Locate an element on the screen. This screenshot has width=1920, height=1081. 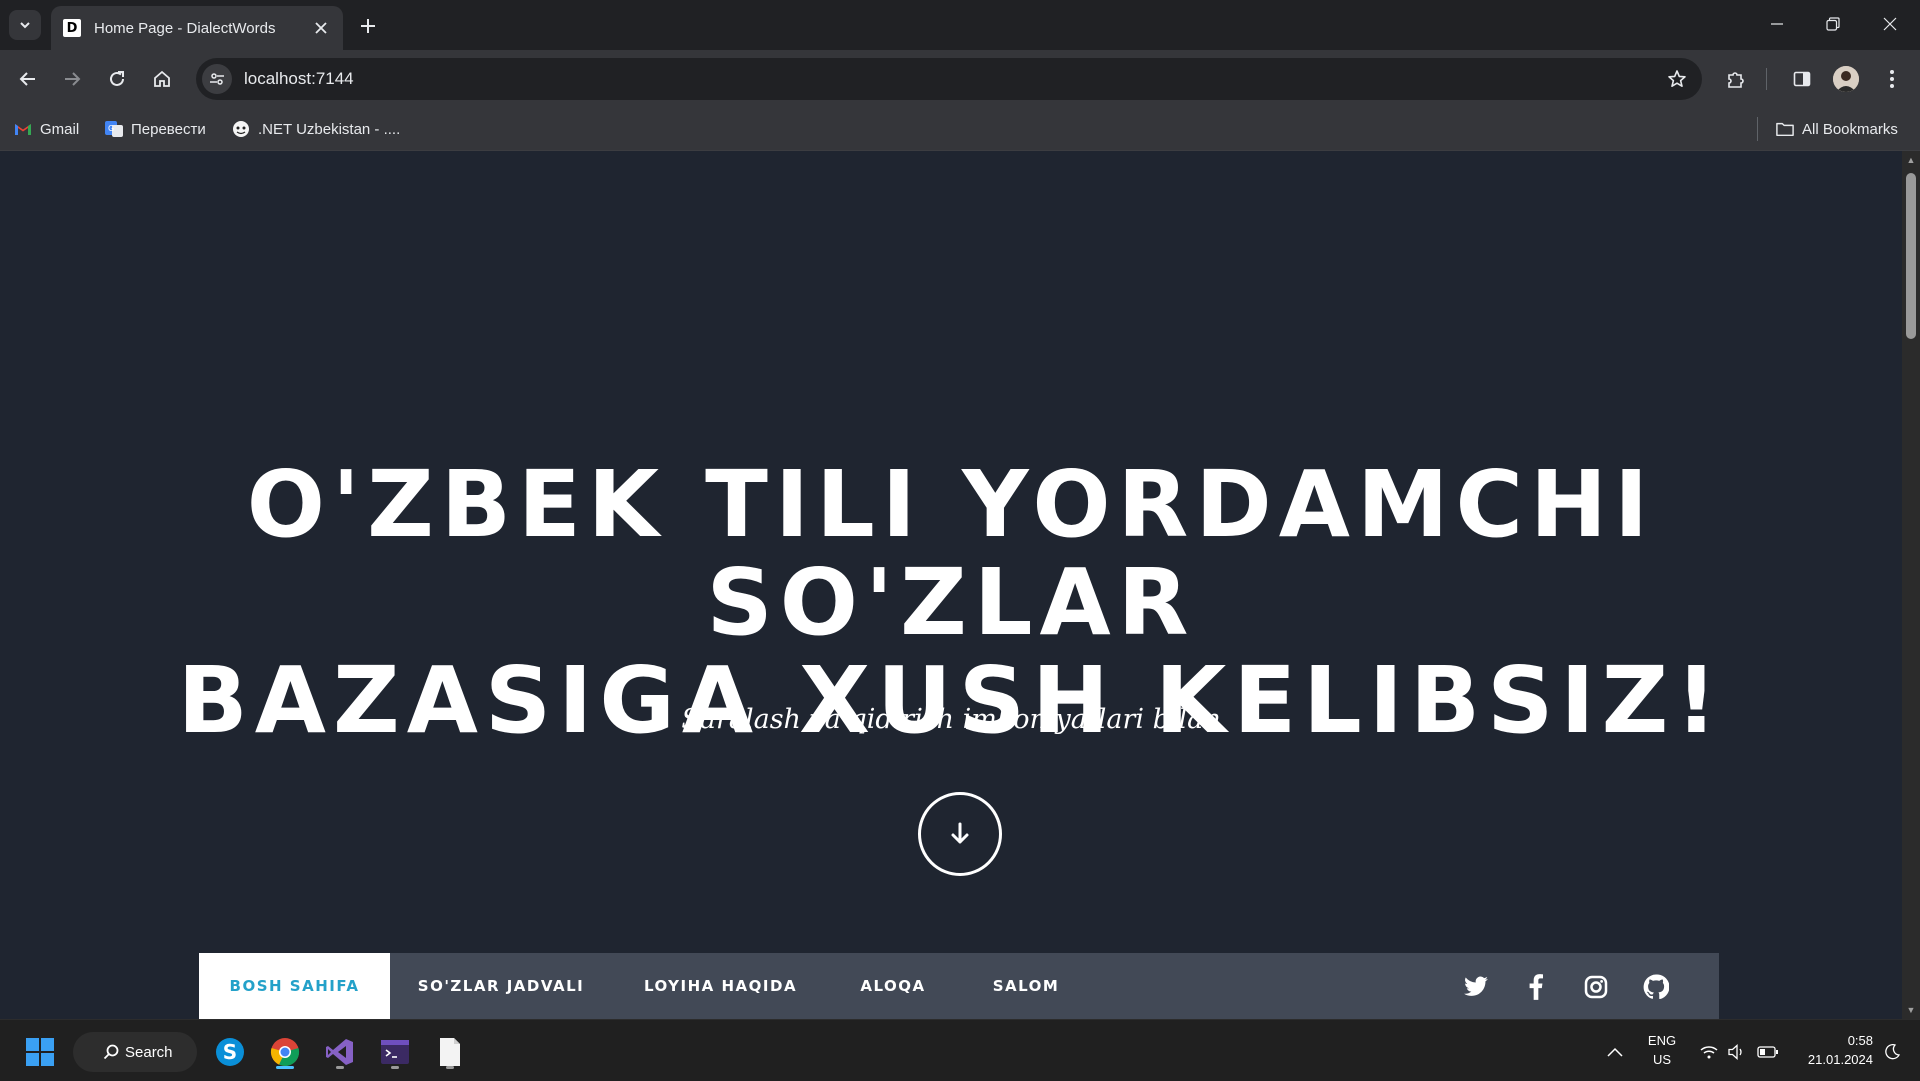
battery-status is located at coordinates (1768, 1052).